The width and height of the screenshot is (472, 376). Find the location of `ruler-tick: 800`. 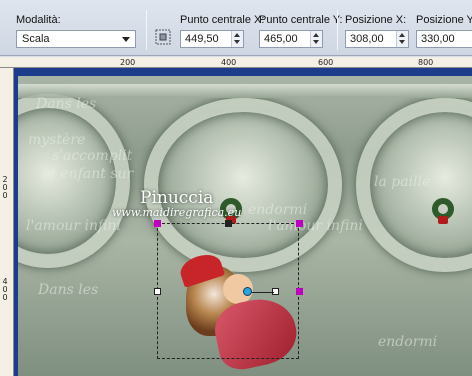

ruler-tick: 800 is located at coordinates (426, 62).